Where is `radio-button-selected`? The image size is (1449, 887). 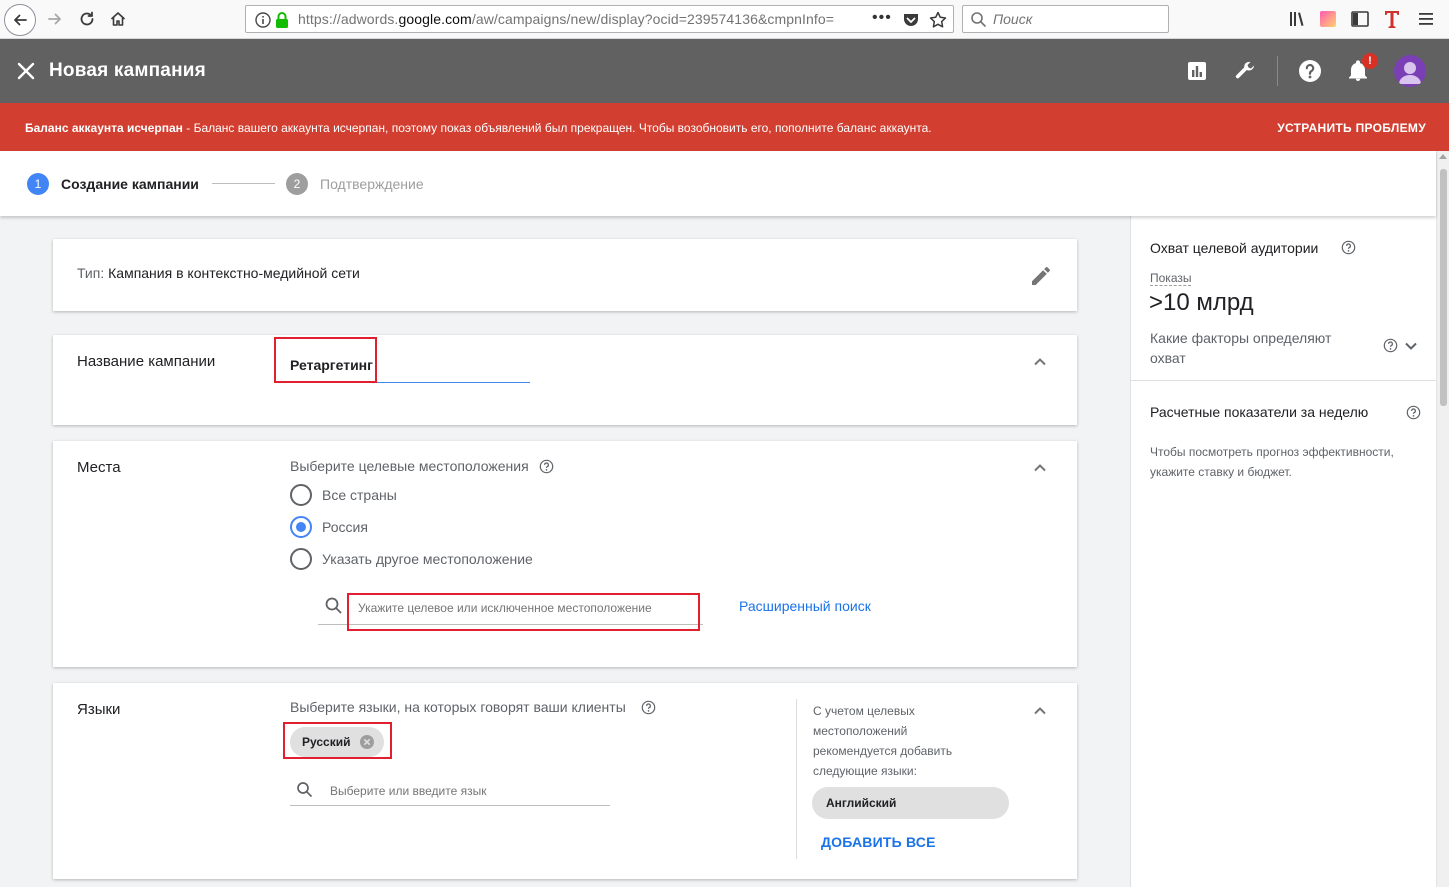
radio-button-selected is located at coordinates (301, 527).